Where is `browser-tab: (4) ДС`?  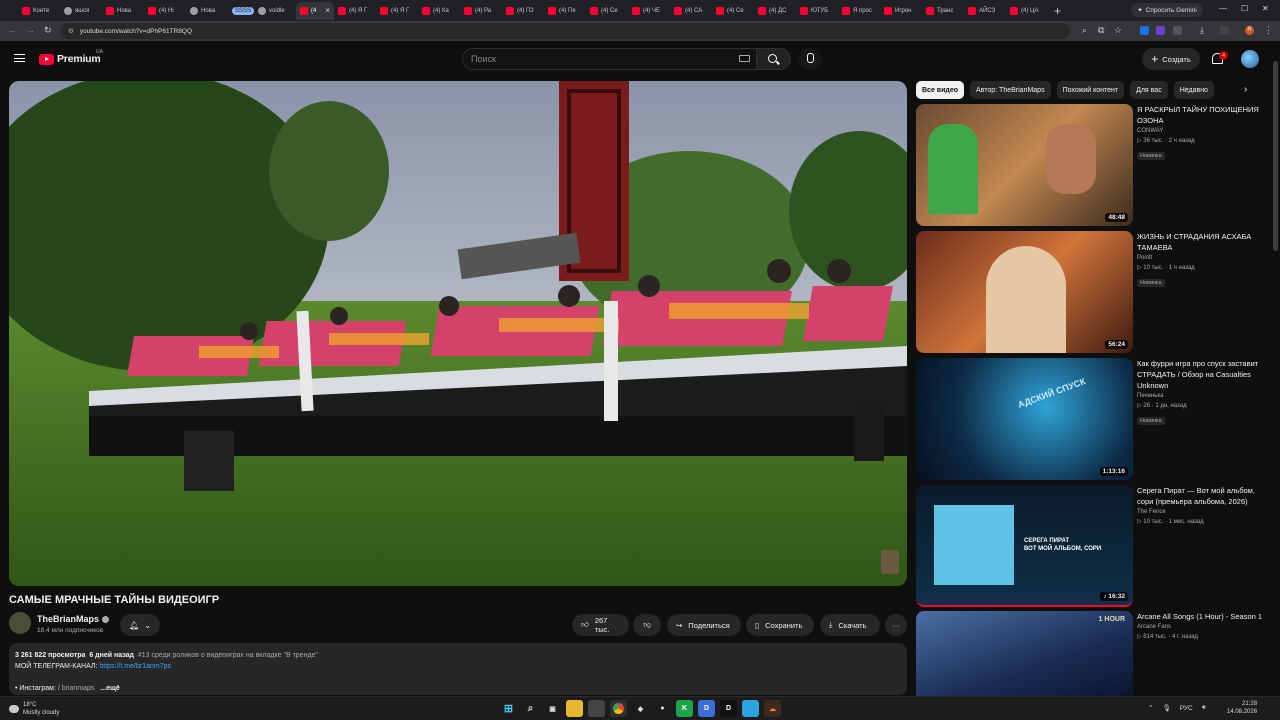 browser-tab: (4) ДС is located at coordinates (775, 11).